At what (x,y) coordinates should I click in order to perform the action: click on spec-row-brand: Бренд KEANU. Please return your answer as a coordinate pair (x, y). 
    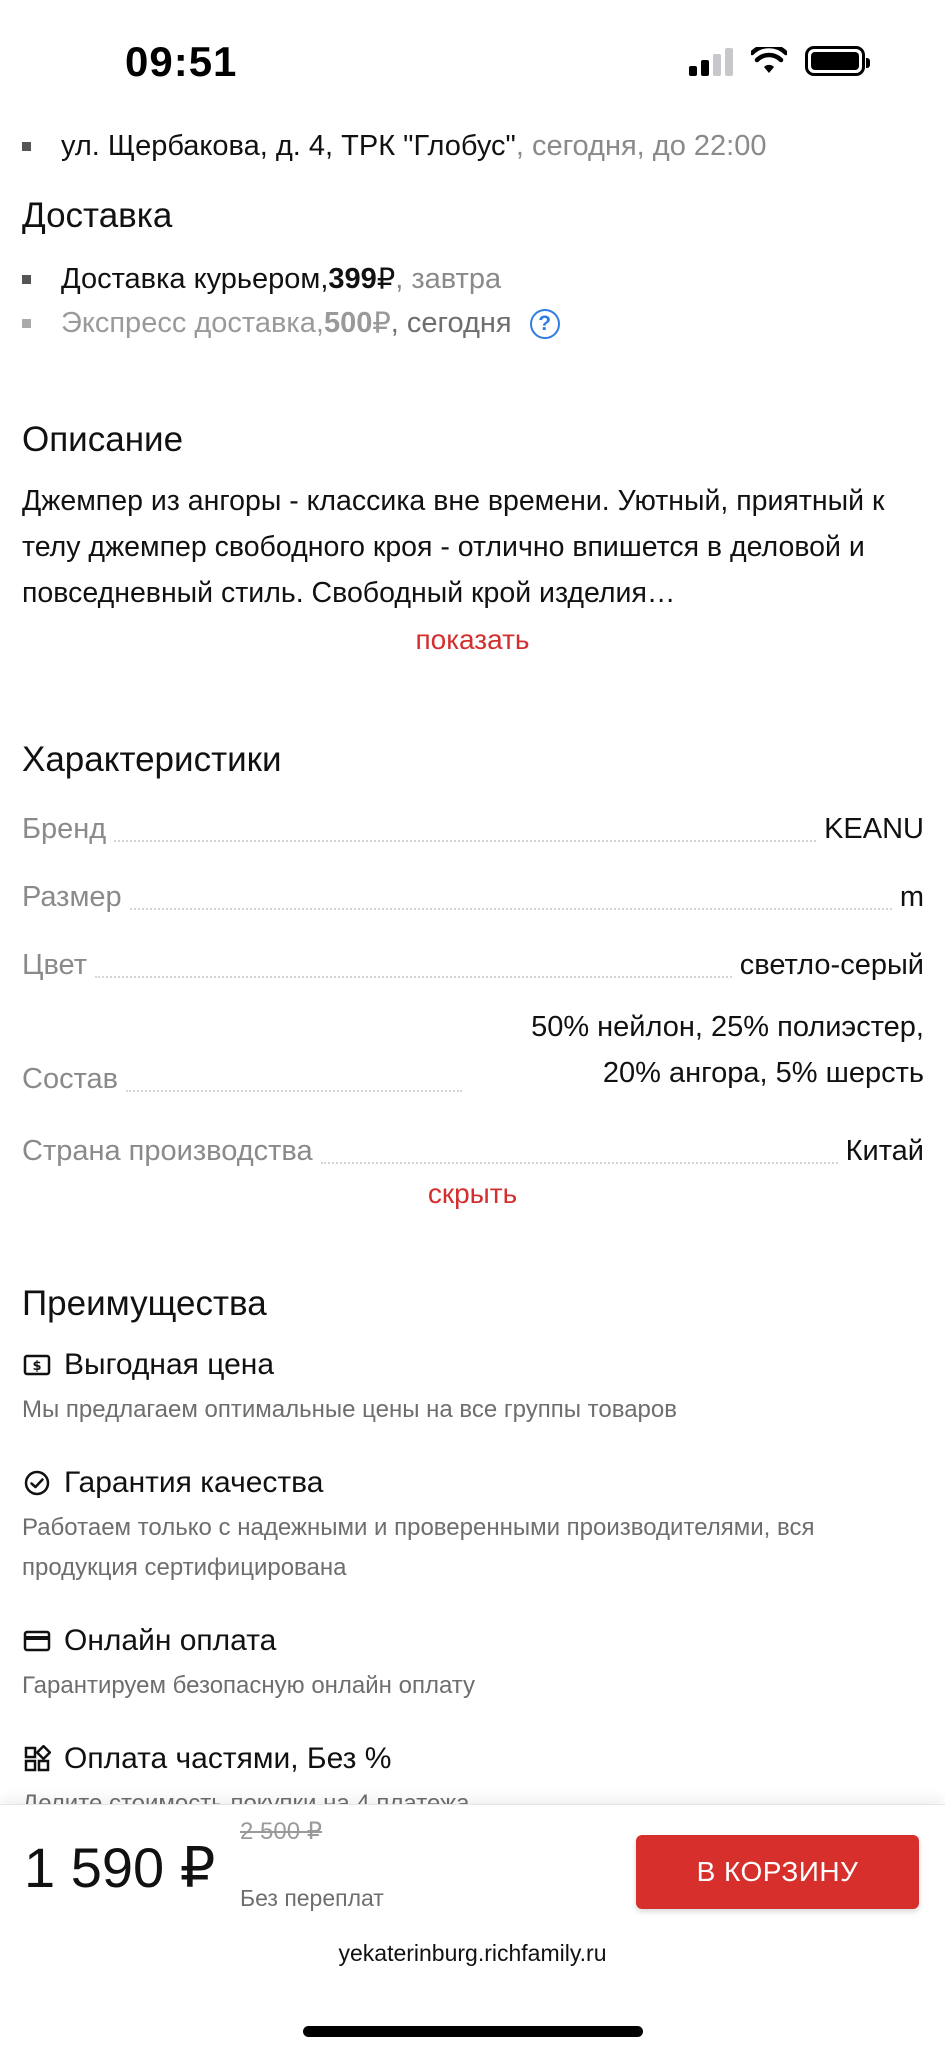
    Looking at the image, I should click on (473, 821).